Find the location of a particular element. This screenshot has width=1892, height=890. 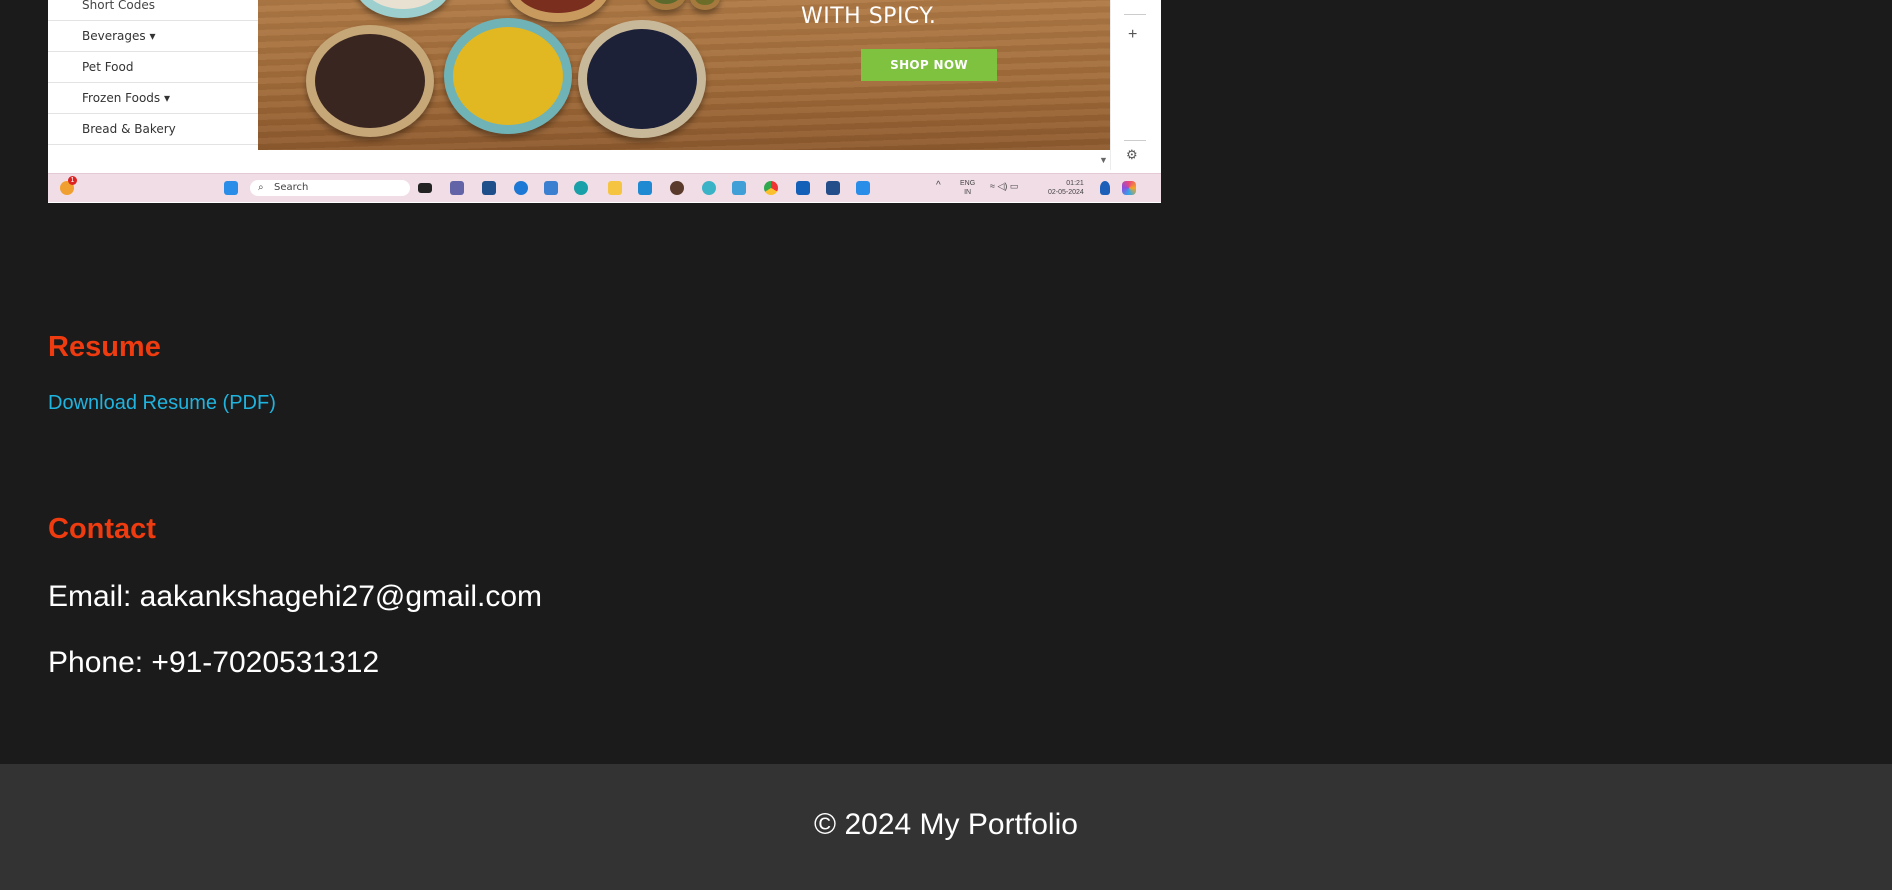

file-explorer-icon is located at coordinates (615, 188).